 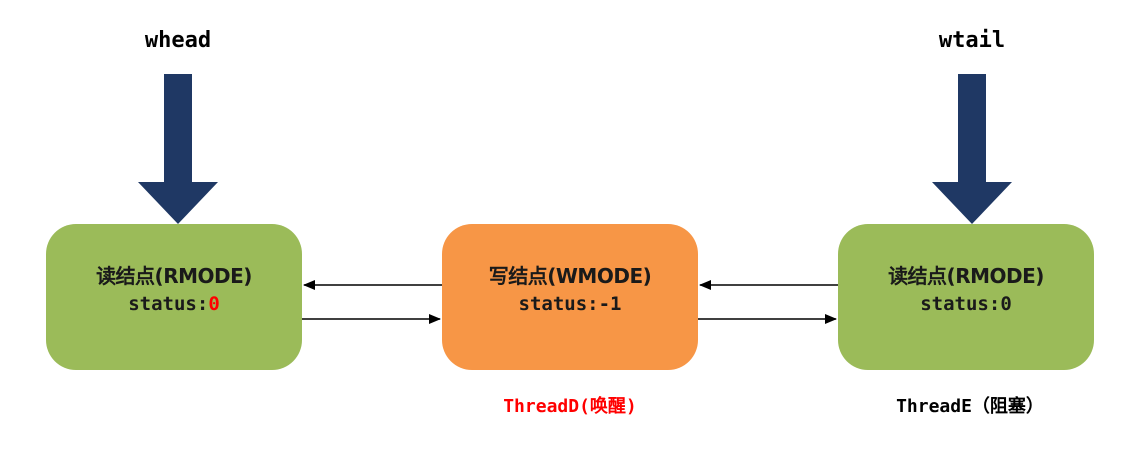 What do you see at coordinates (570, 406) in the screenshot?
I see `thread-d-label: ThreadD(唤醒)` at bounding box center [570, 406].